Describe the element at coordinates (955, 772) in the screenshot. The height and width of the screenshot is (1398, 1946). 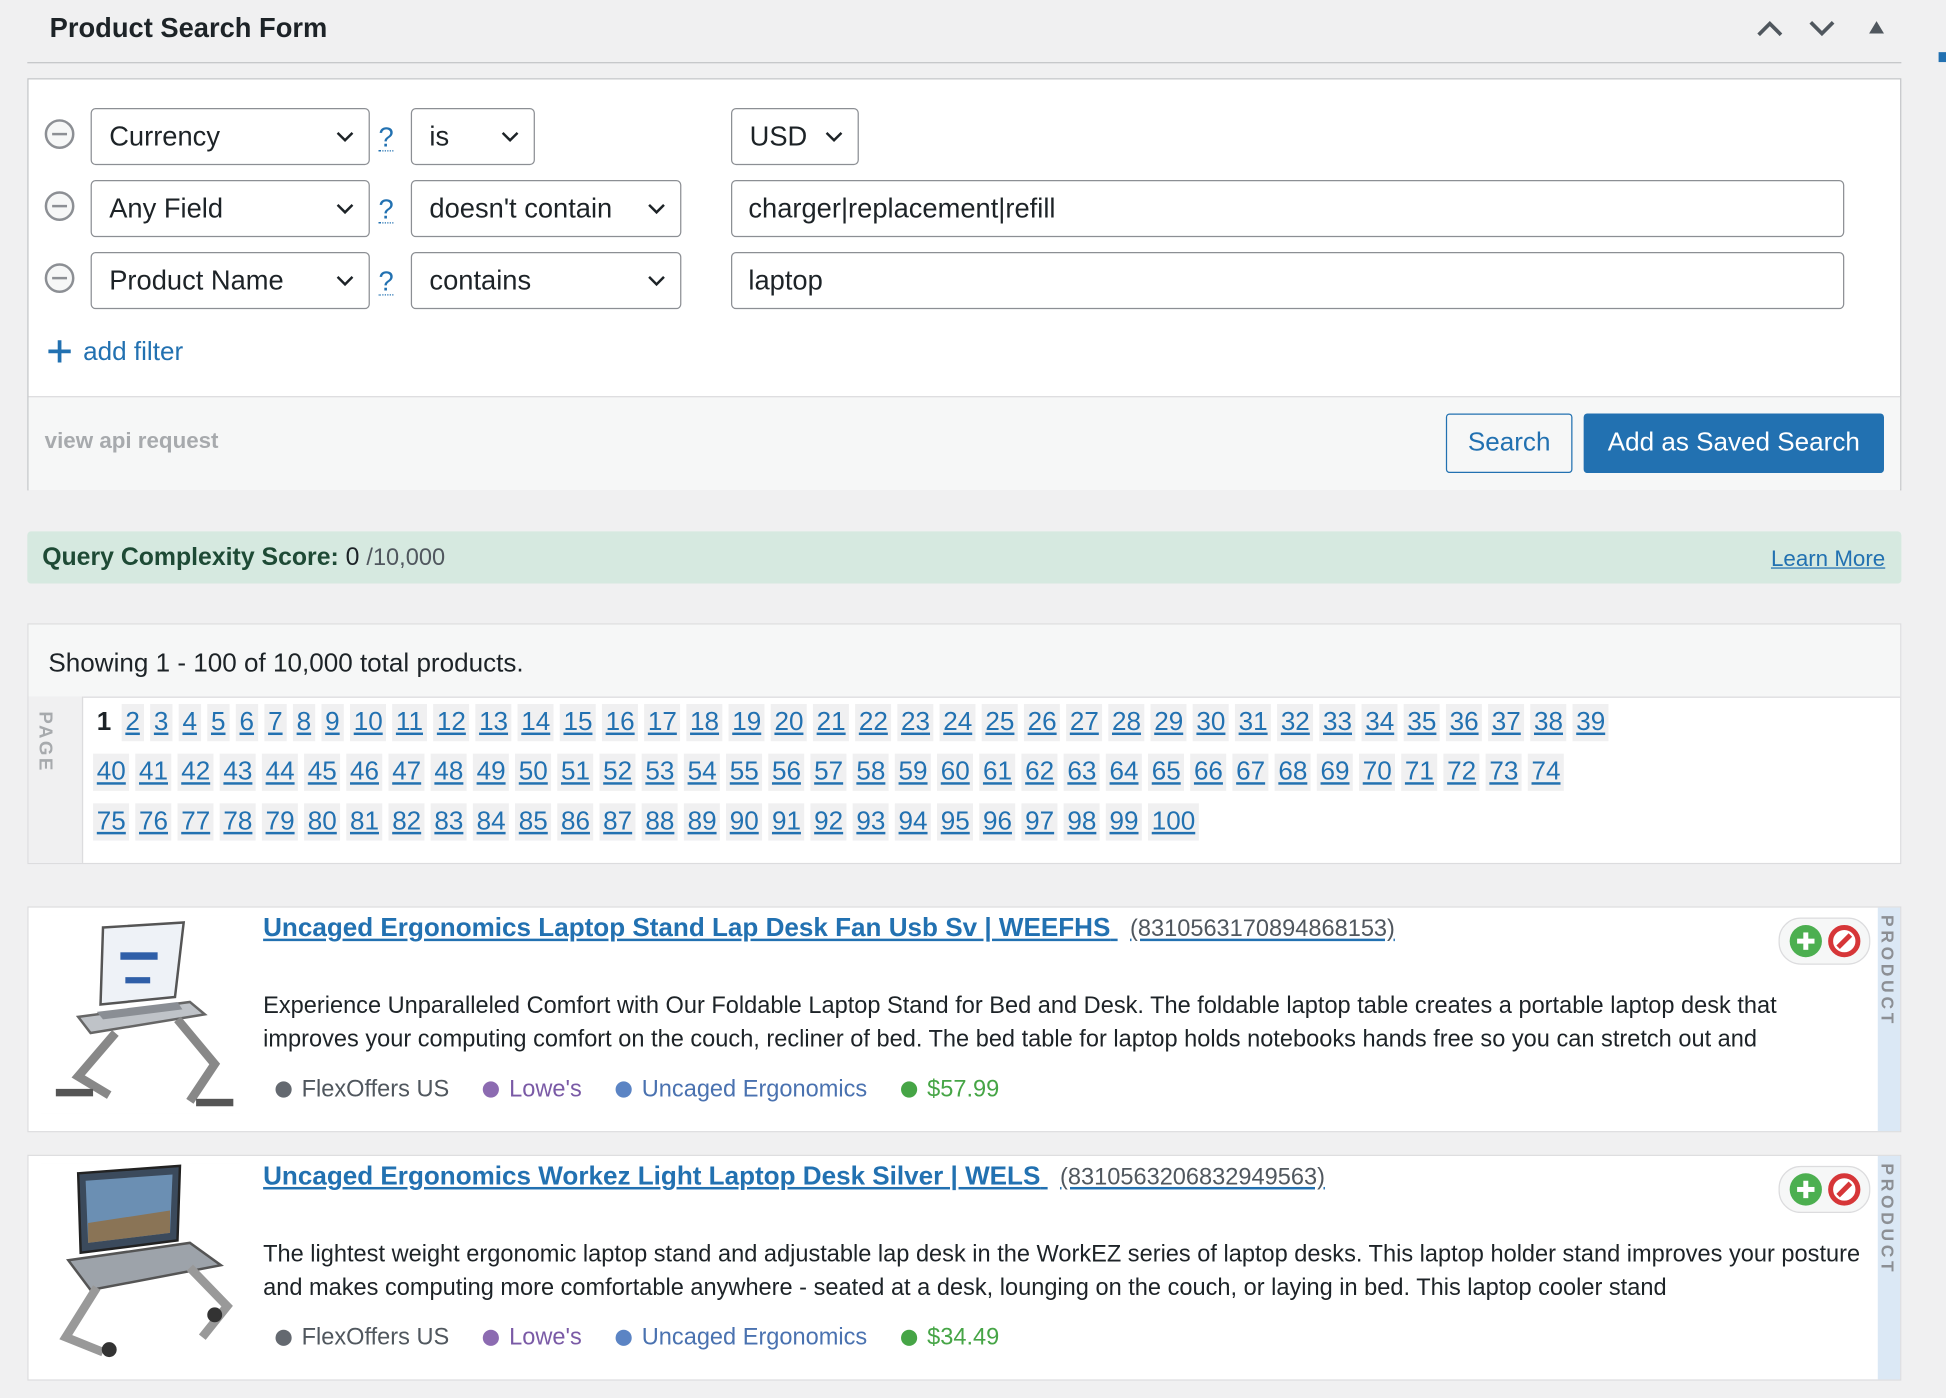
I see `page-link: 60` at that location.